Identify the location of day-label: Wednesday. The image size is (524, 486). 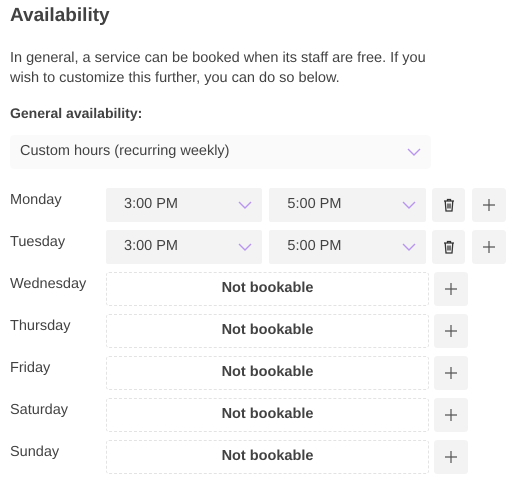
(49, 284).